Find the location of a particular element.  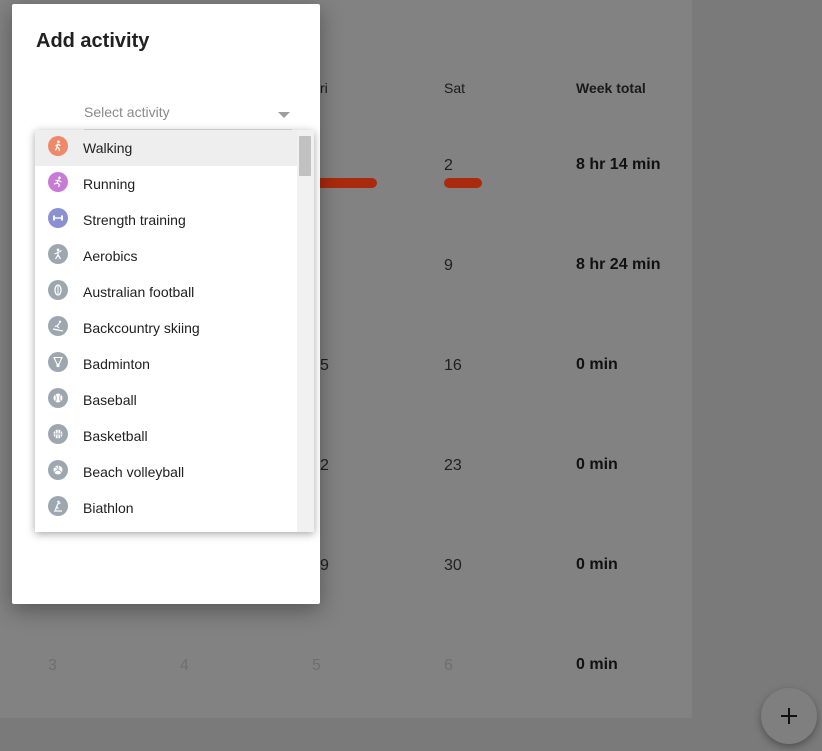

day-cell: 23 is located at coordinates (453, 466).